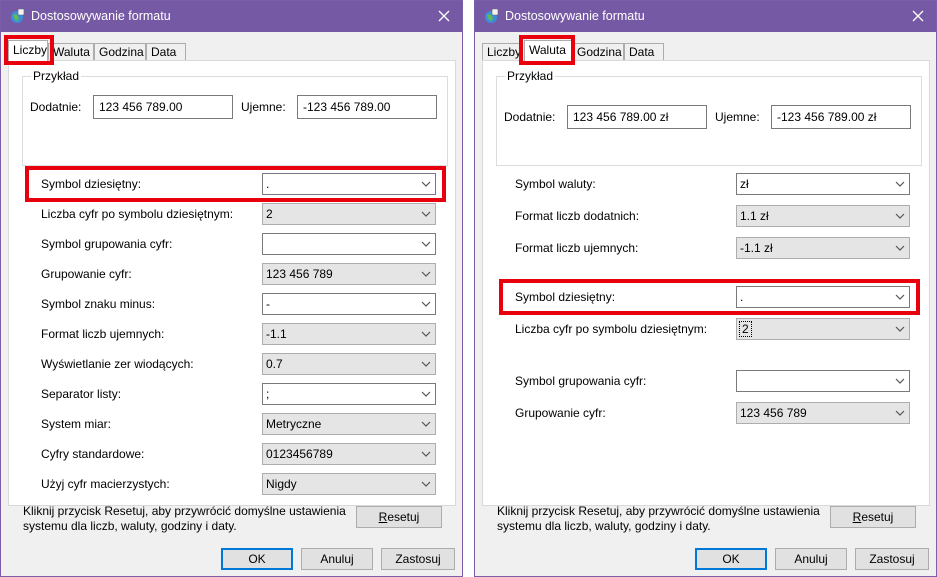 This screenshot has height=577, width=937. Describe the element at coordinates (93, 454) in the screenshot. I see `cyfry-standardowe-label: Cyfry standardowe:` at that location.